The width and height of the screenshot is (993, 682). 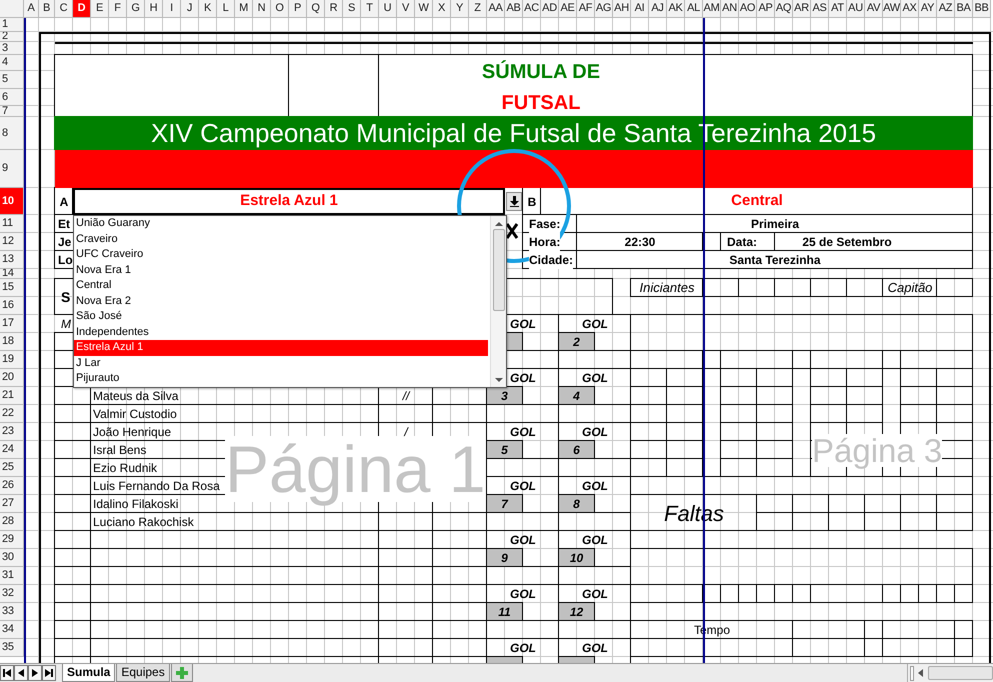 I want to click on row-header: 6, so click(x=12, y=97).